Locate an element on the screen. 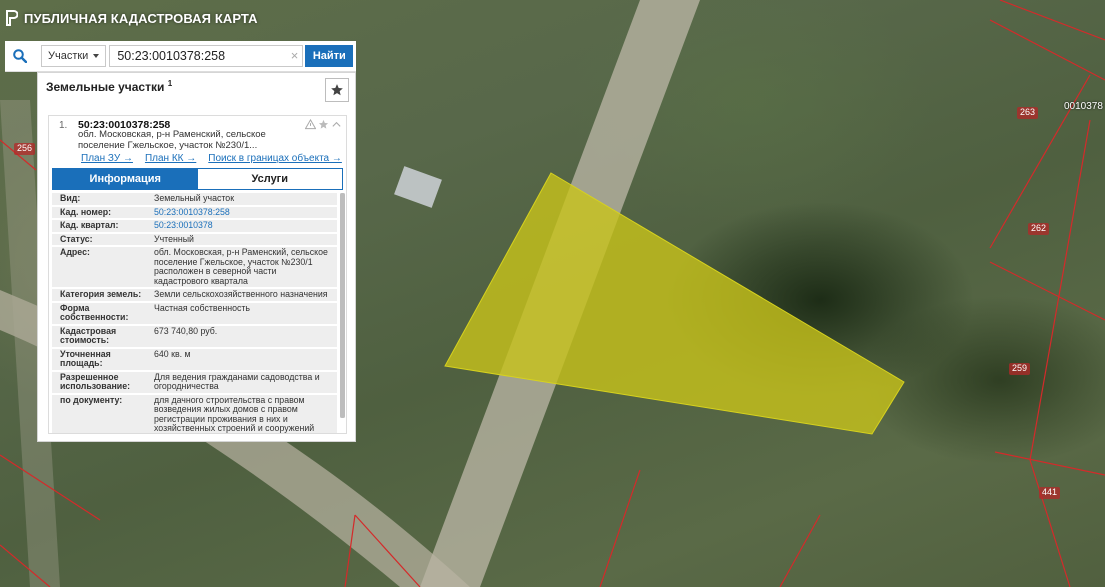 The image size is (1105, 587). search-type-label: Участки is located at coordinates (68, 56).